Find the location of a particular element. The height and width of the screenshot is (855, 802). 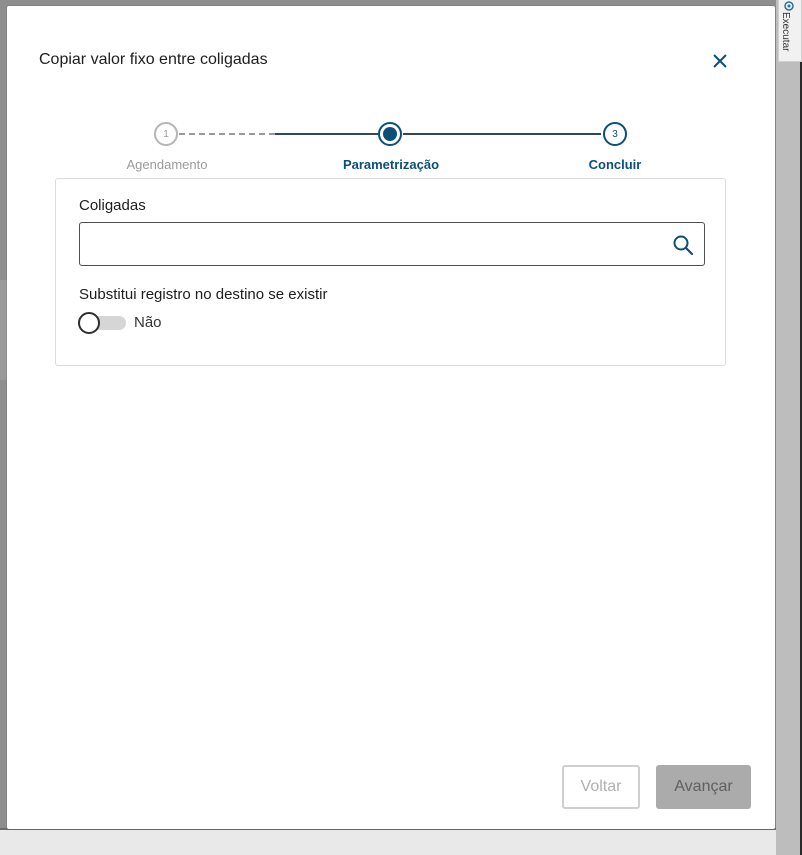

step-2-indicator is located at coordinates (390, 134).